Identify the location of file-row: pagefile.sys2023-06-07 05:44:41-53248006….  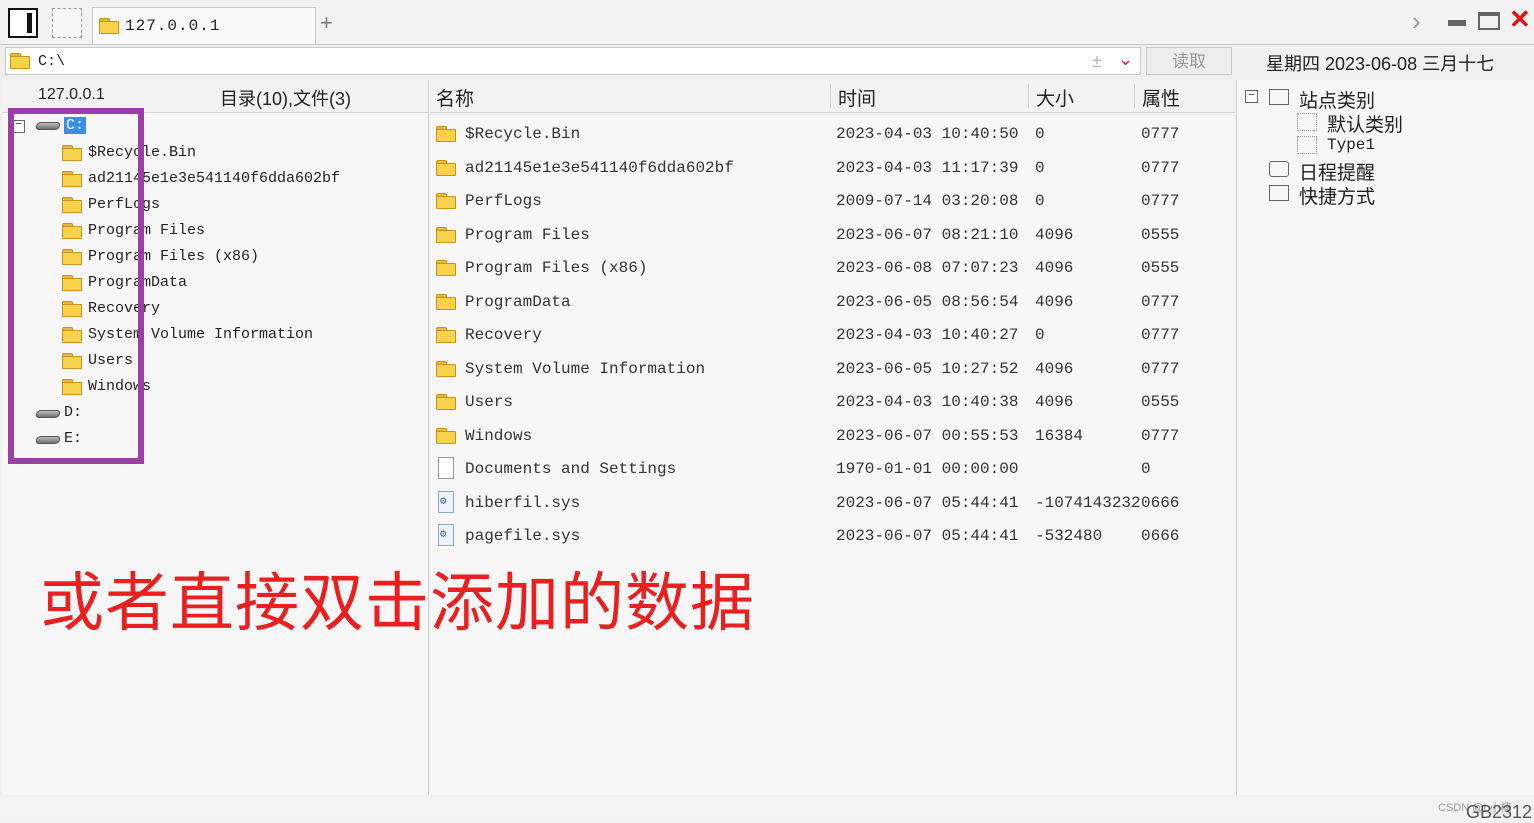
(832, 535).